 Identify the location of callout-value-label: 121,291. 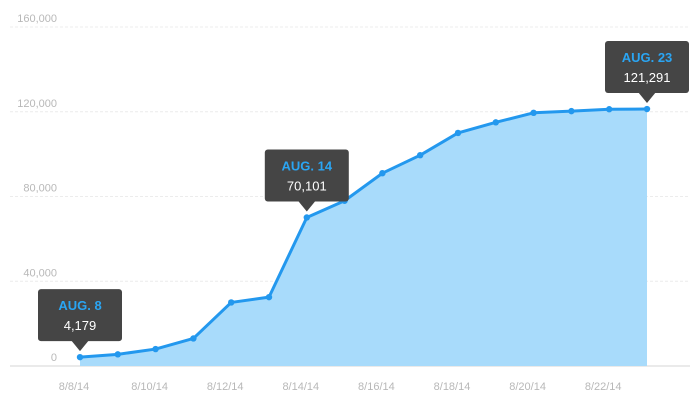
(647, 77).